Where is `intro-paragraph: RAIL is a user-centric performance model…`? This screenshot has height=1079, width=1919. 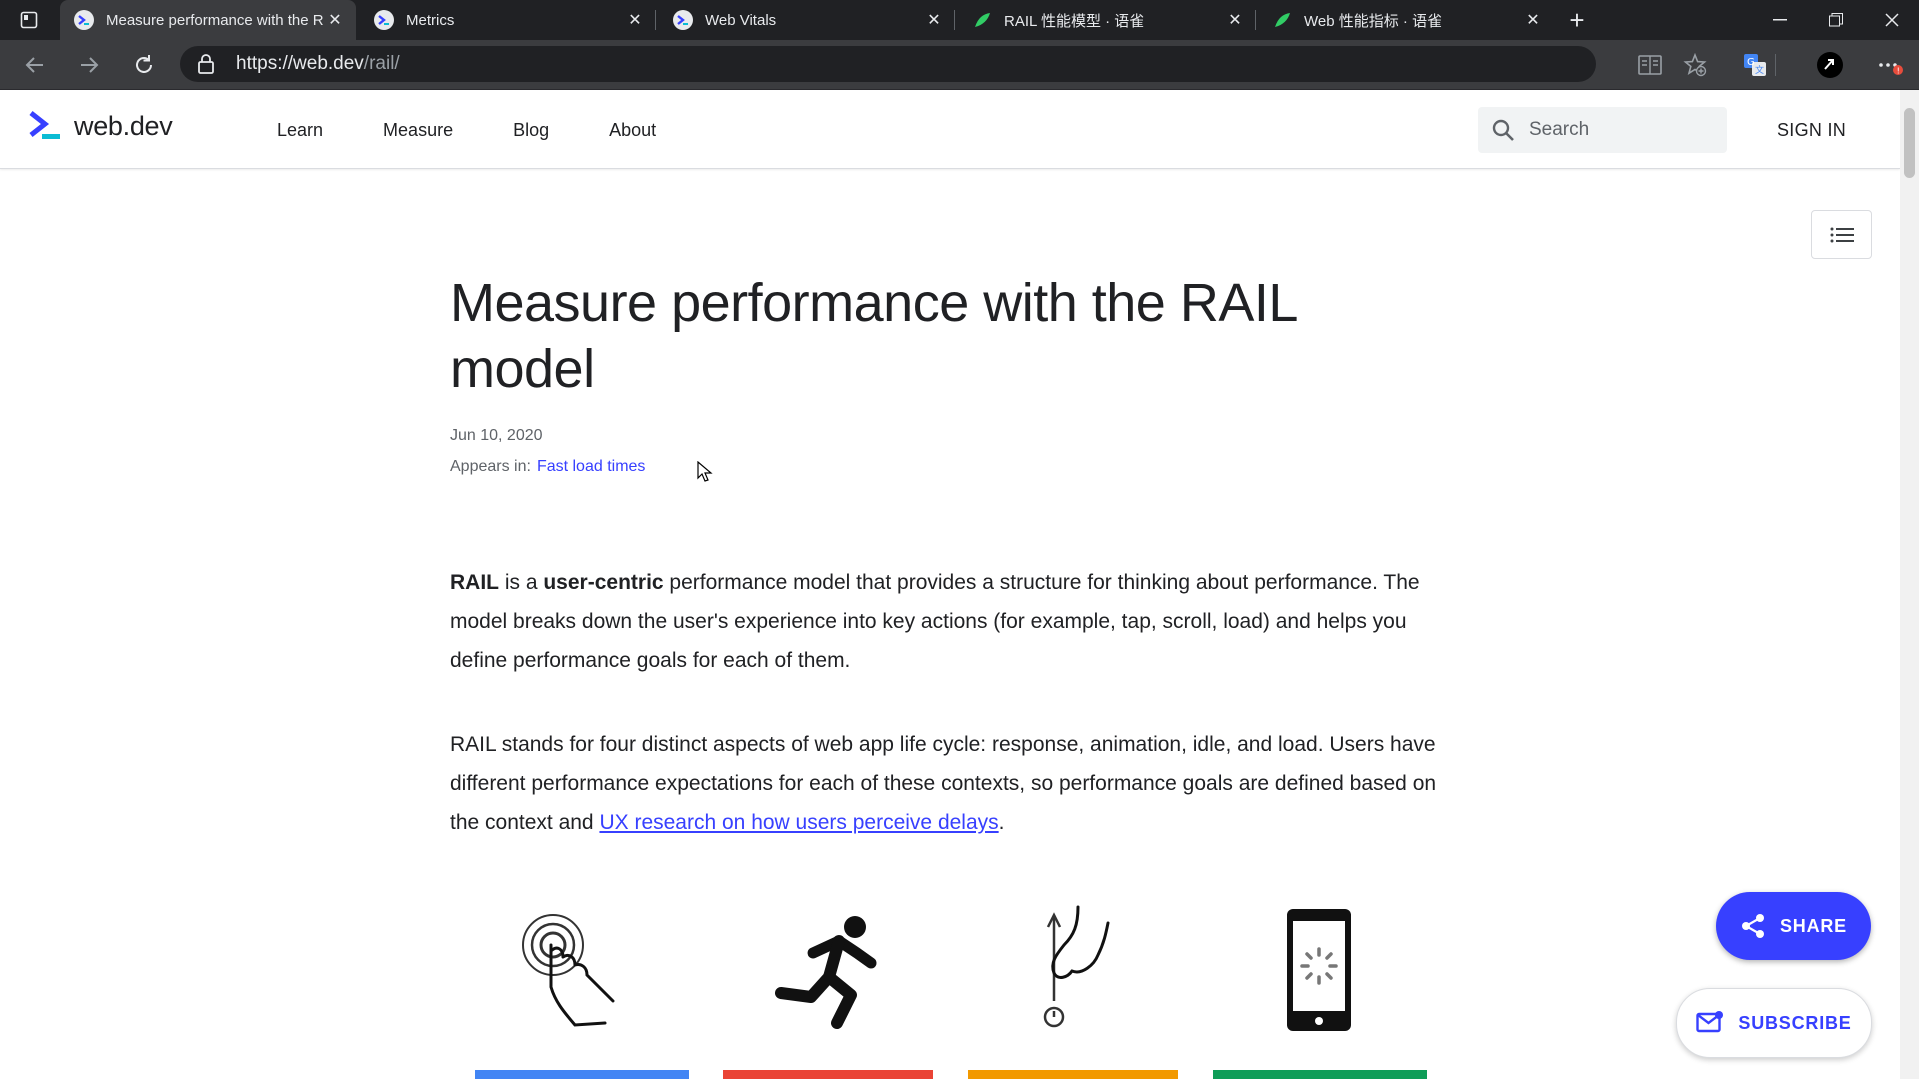
intro-paragraph: RAIL is a user-centric performance model… is located at coordinates (950, 621).